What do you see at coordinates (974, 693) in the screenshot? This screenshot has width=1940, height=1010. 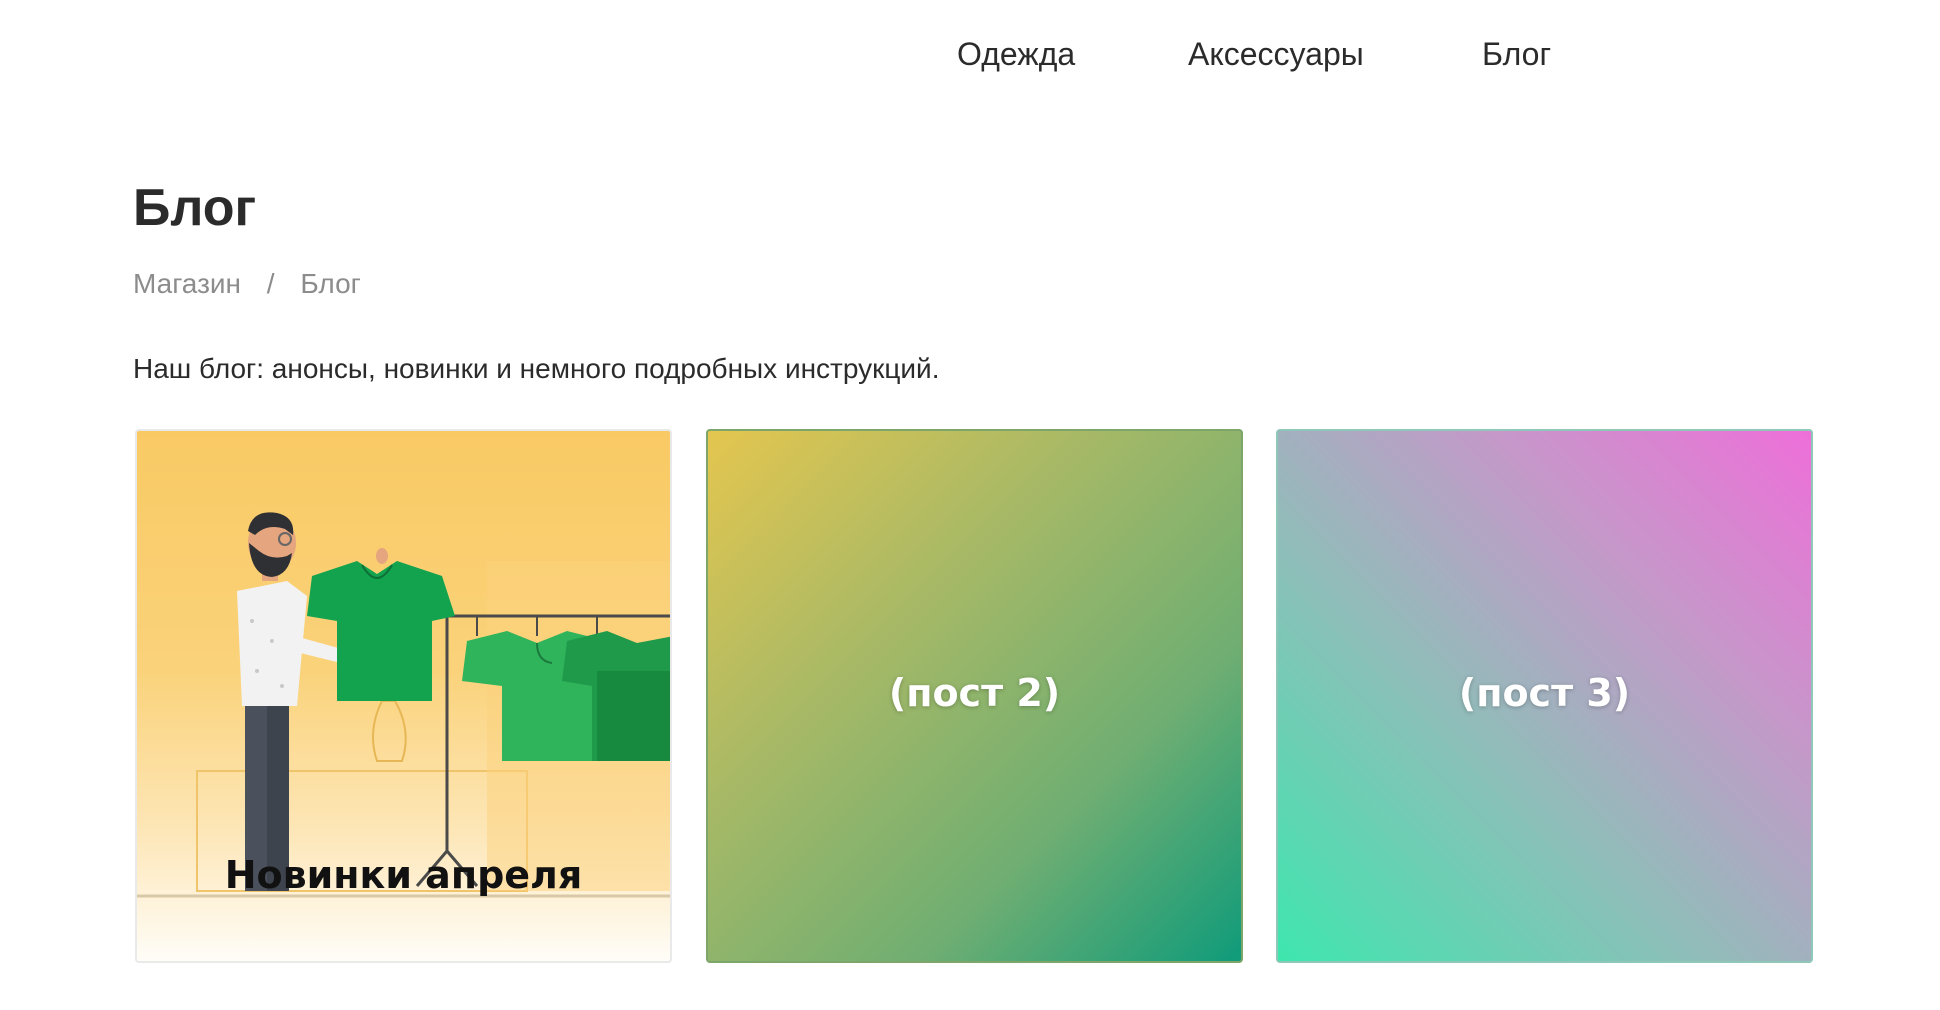 I see `post-title: (пост 2)` at bounding box center [974, 693].